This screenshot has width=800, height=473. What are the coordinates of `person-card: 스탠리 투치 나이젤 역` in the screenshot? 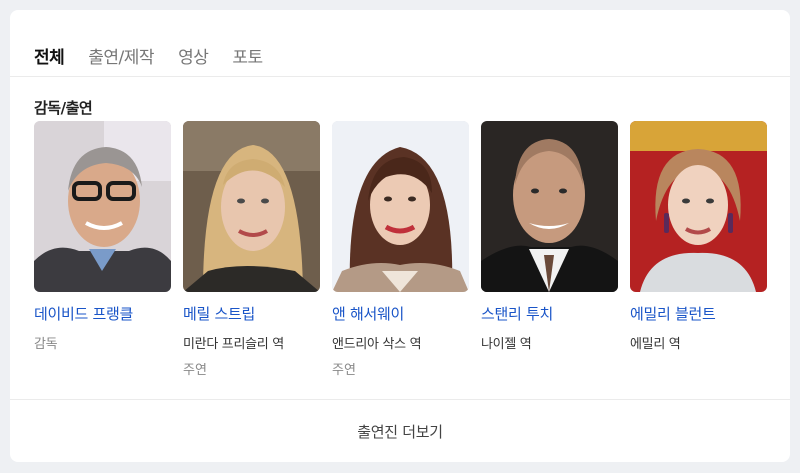 It's located at (549, 249).